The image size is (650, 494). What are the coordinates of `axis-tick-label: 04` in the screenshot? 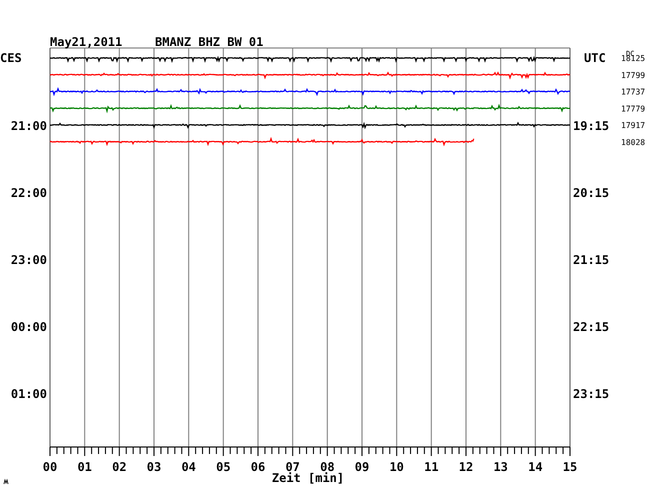 It's located at (188, 467).